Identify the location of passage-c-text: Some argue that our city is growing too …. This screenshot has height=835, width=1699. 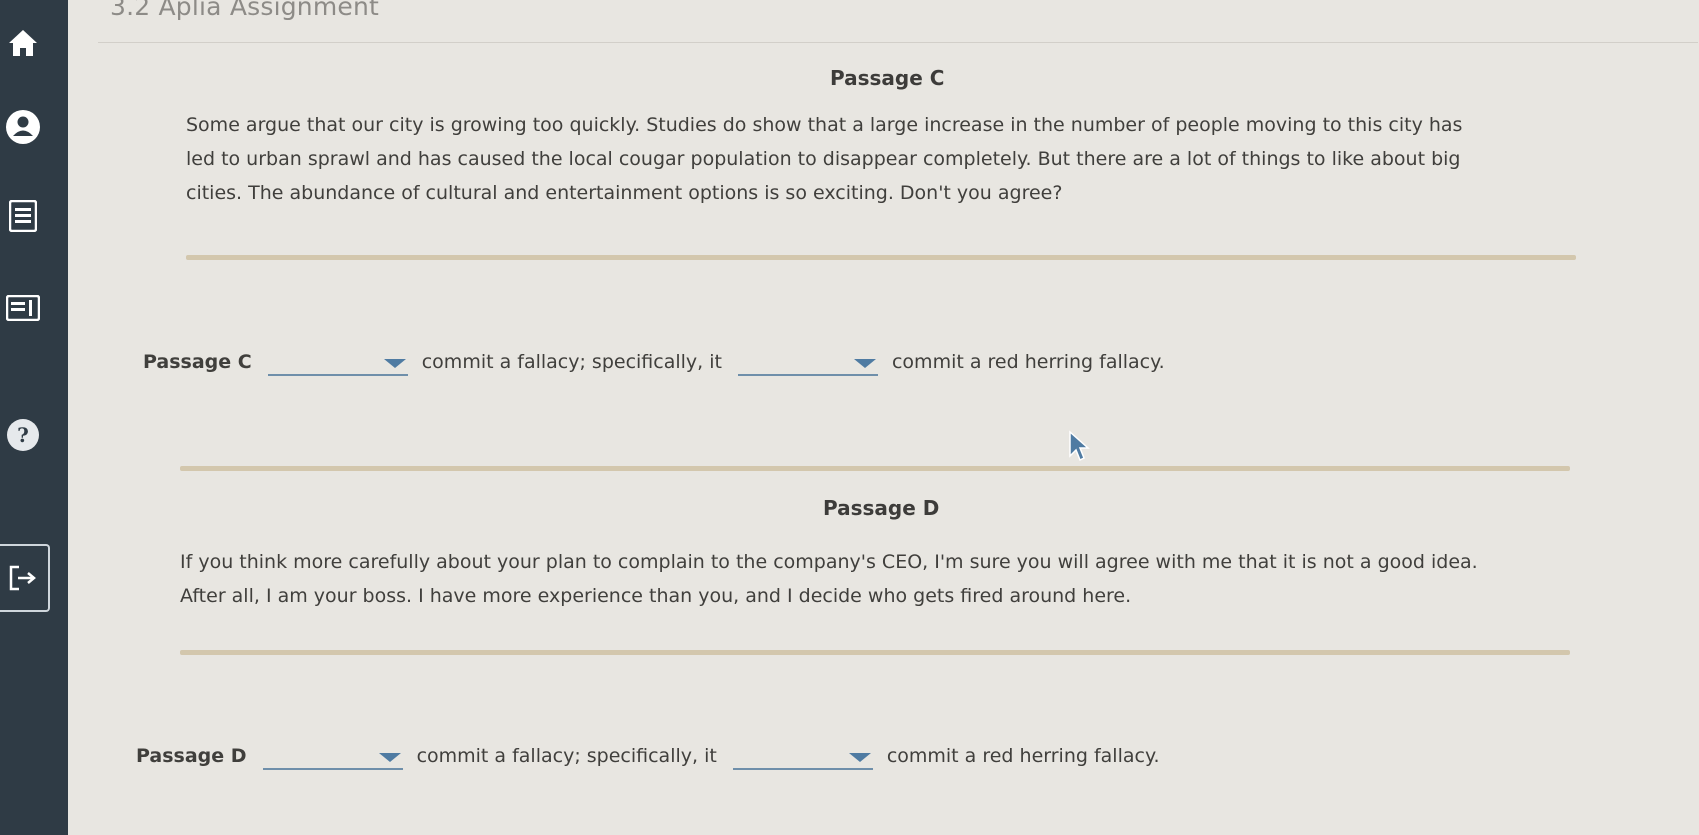
(824, 159).